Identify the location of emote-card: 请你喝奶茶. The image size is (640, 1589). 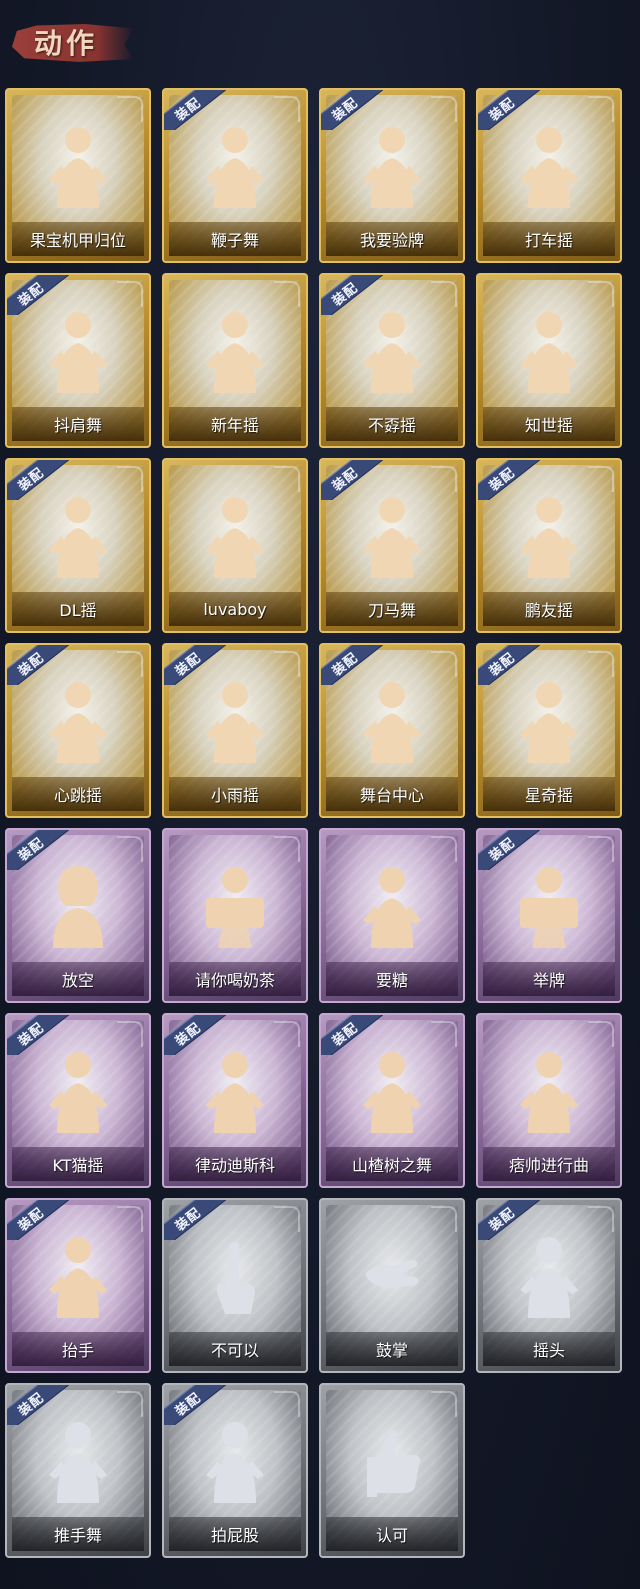
(235, 915).